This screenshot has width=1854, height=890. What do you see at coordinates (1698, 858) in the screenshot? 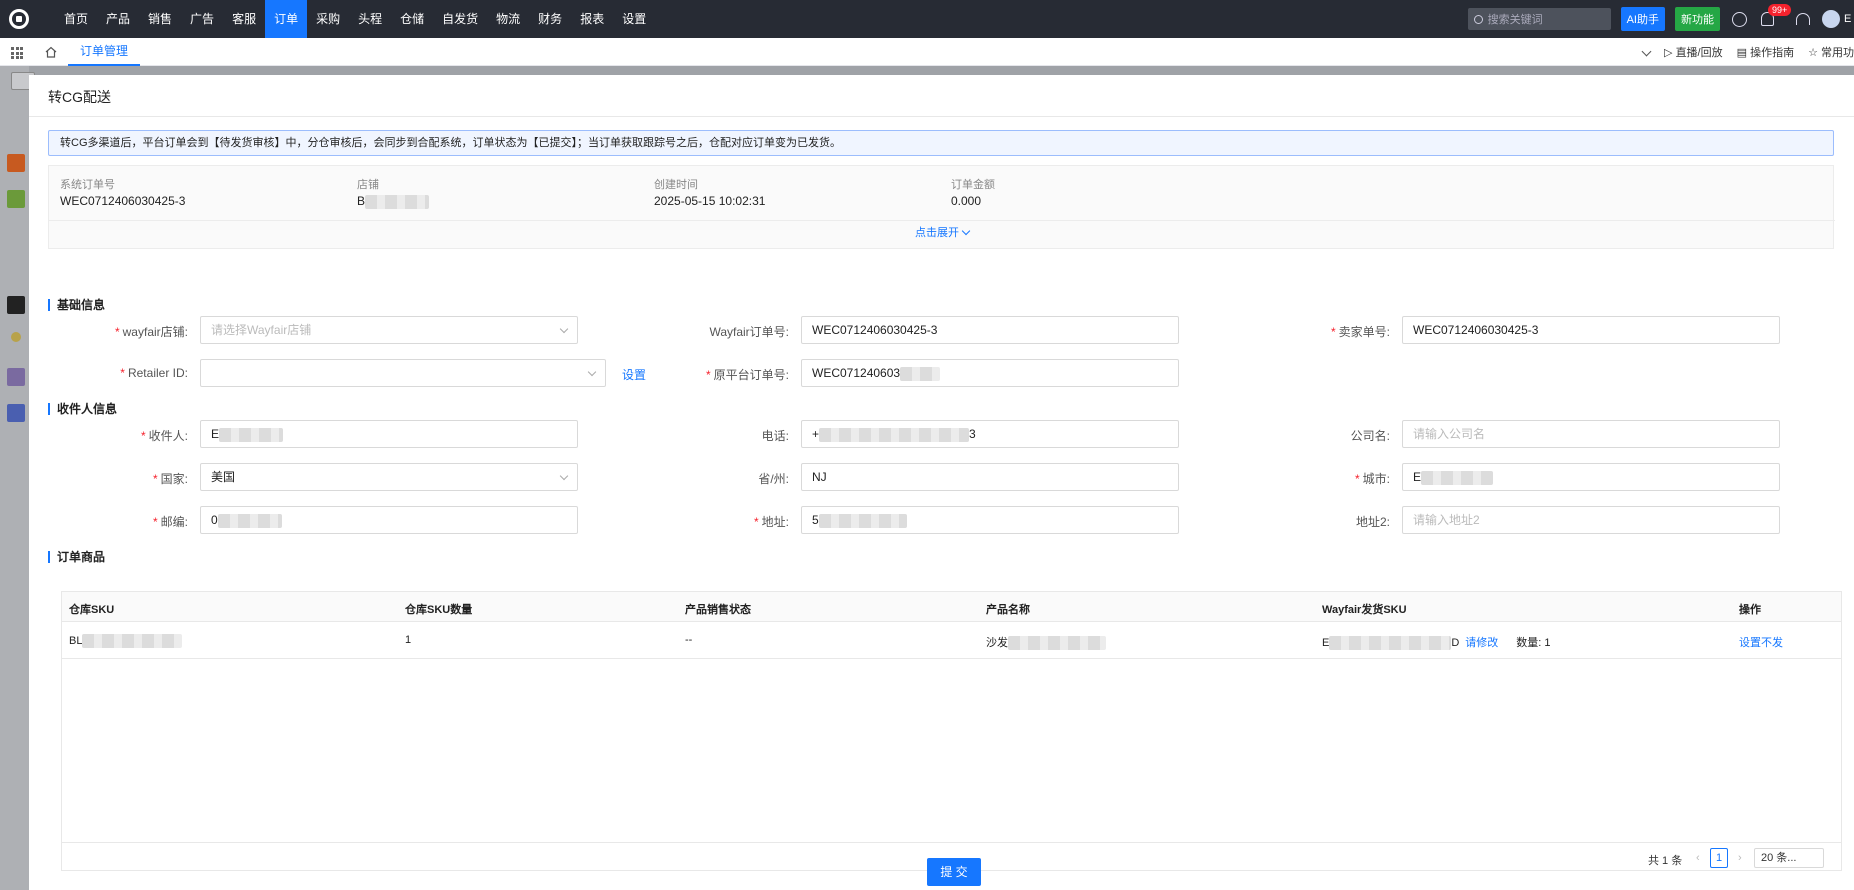
I see `prev-page-icon: ‹` at bounding box center [1698, 858].